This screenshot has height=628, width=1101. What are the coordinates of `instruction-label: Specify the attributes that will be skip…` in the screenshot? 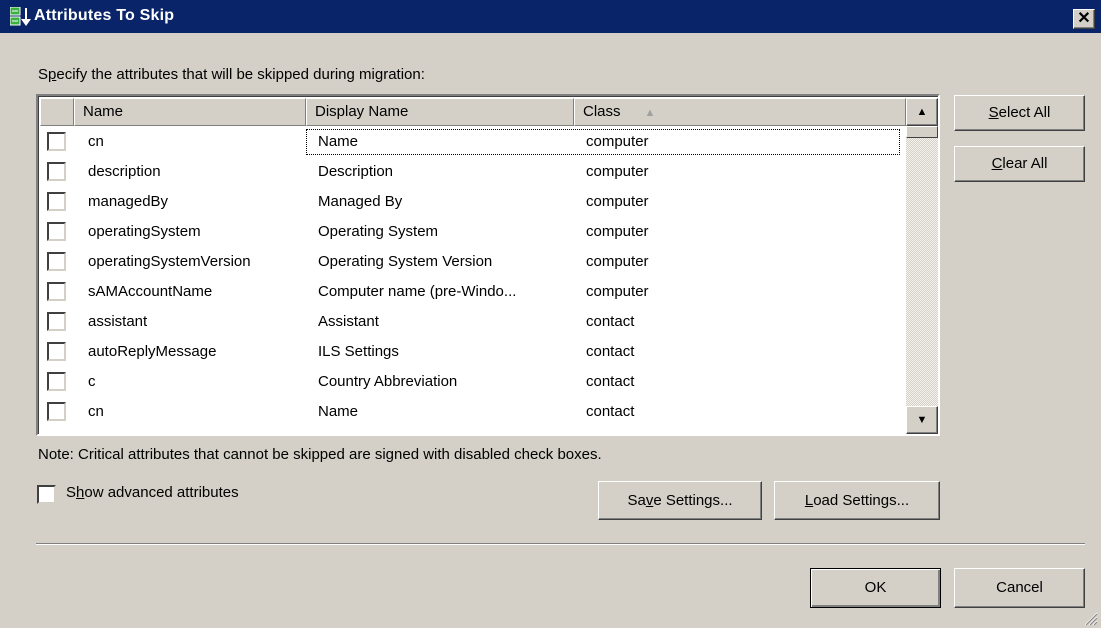 It's located at (231, 74).